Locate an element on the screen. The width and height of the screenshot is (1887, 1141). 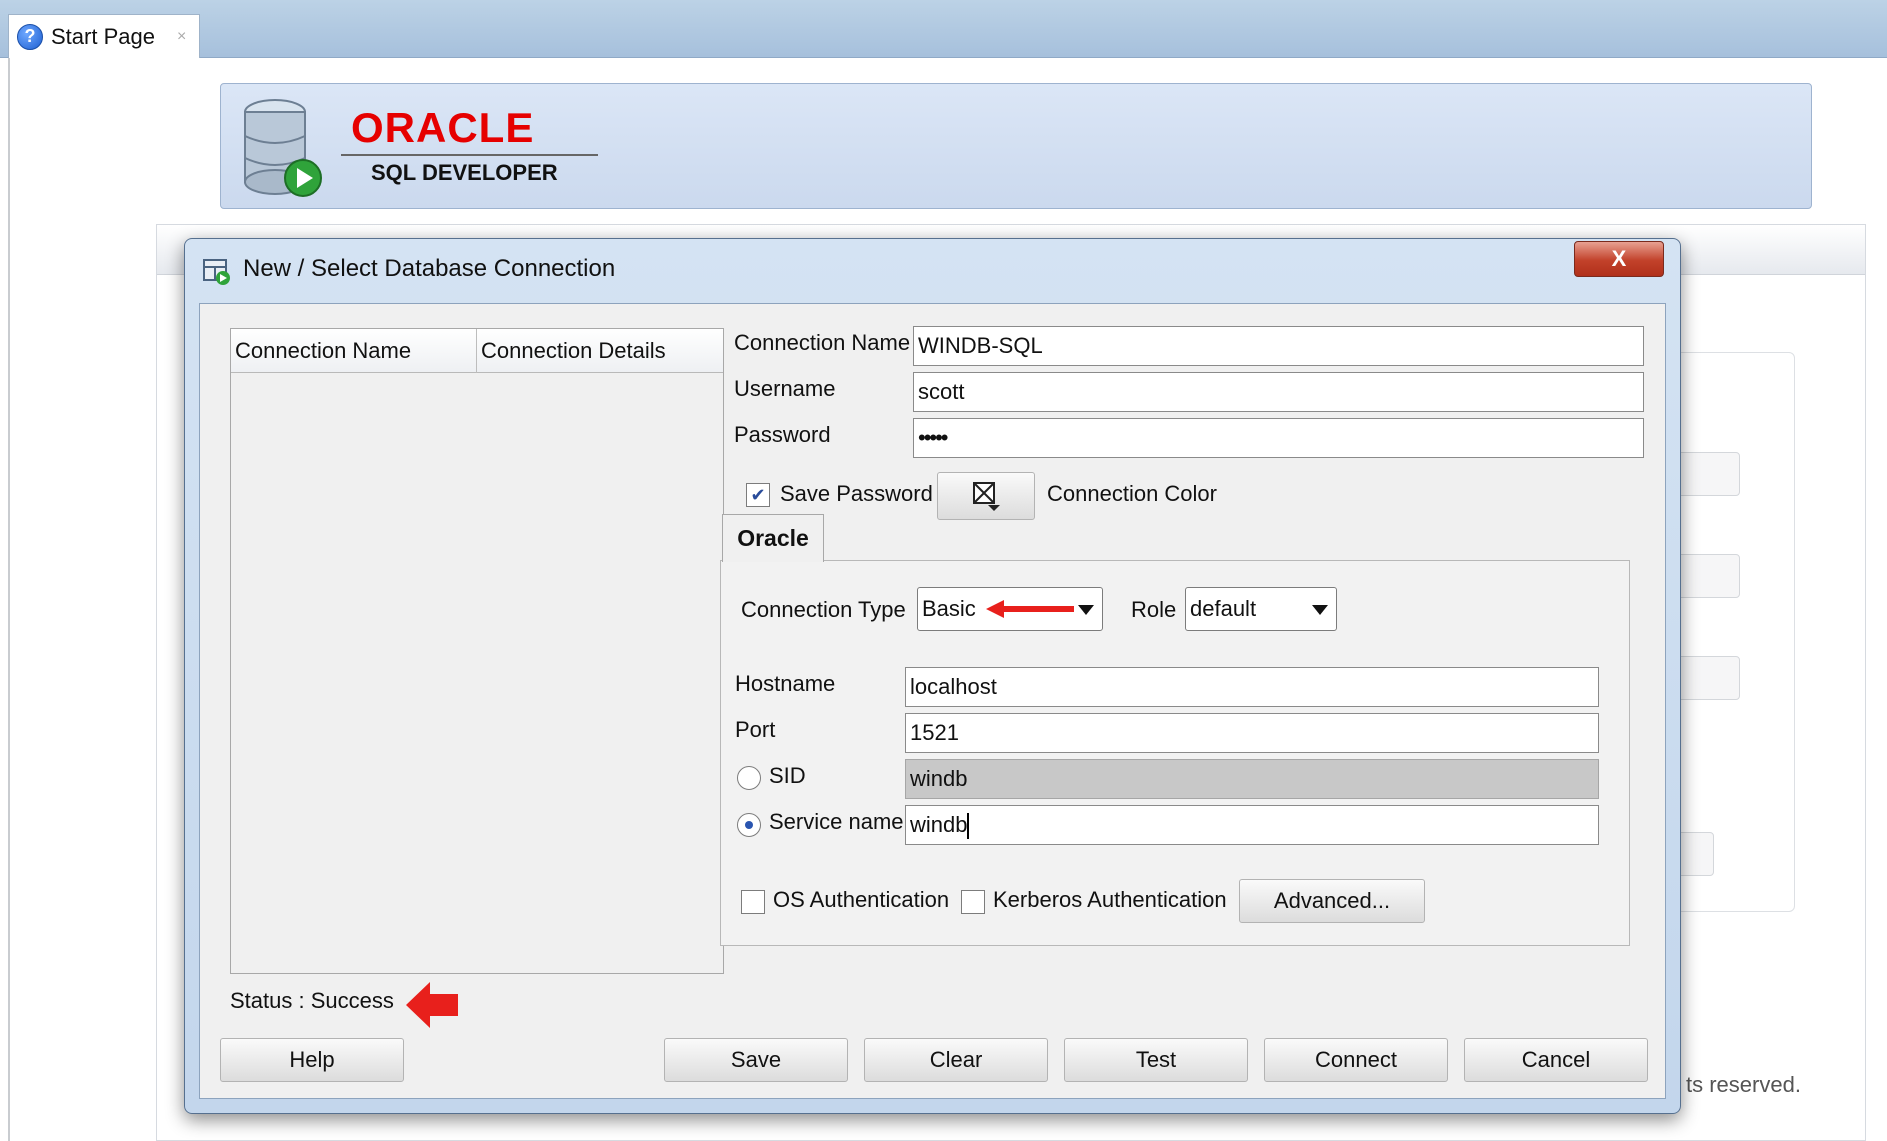
color-picker-icon is located at coordinates (986, 496).